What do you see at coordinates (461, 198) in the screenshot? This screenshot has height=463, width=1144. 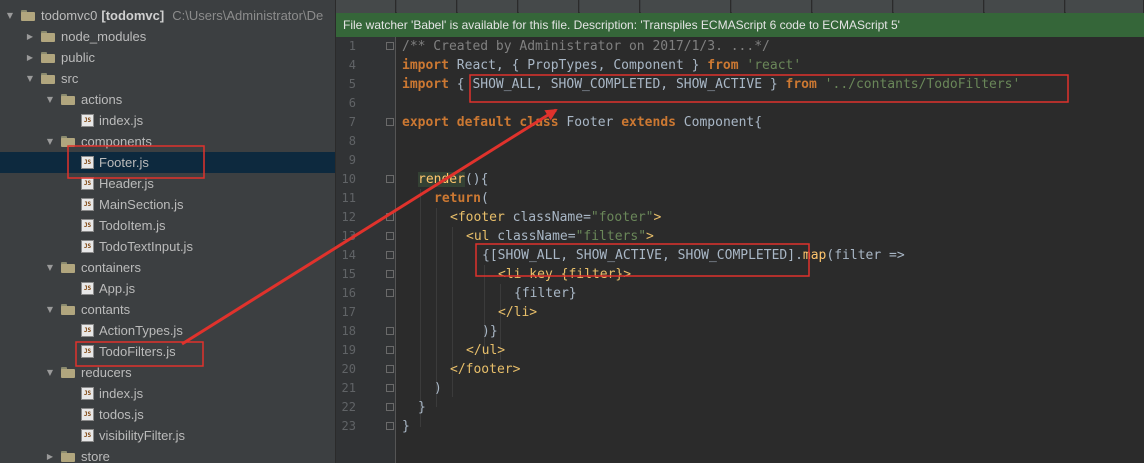 I see `code-line: return(` at bounding box center [461, 198].